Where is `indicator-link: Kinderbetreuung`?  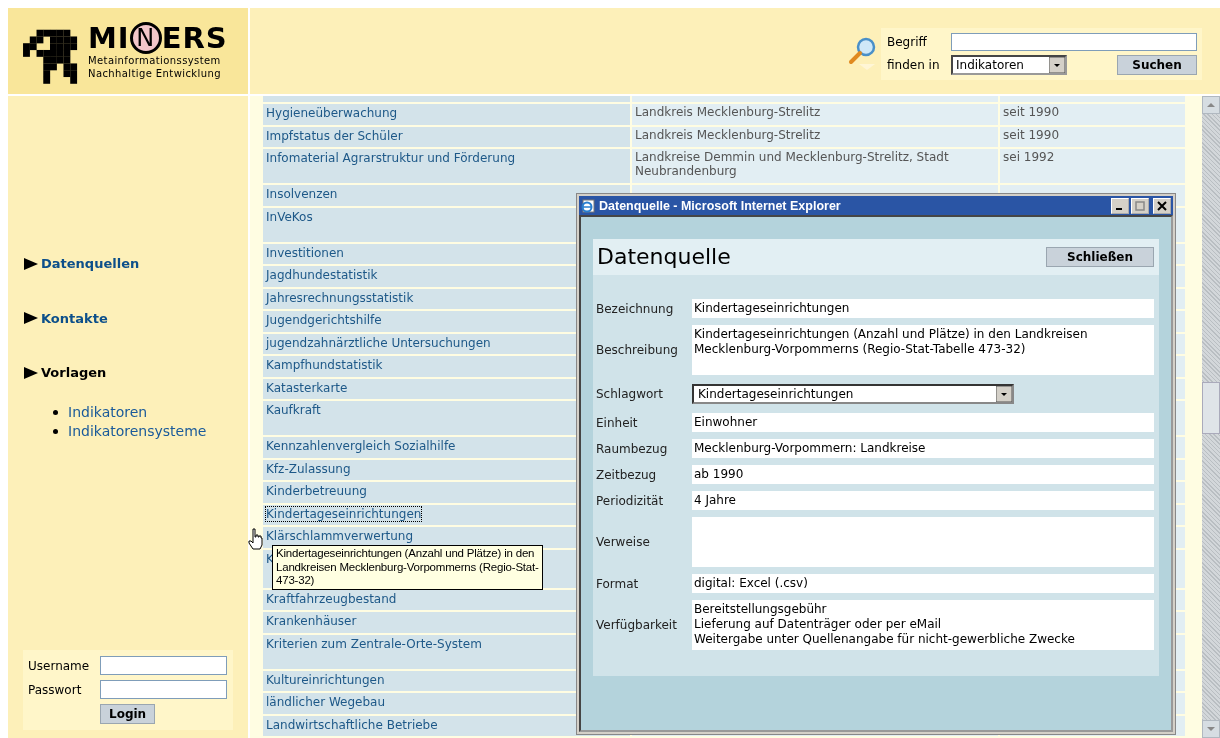
indicator-link: Kinderbetreuung is located at coordinates (316, 491).